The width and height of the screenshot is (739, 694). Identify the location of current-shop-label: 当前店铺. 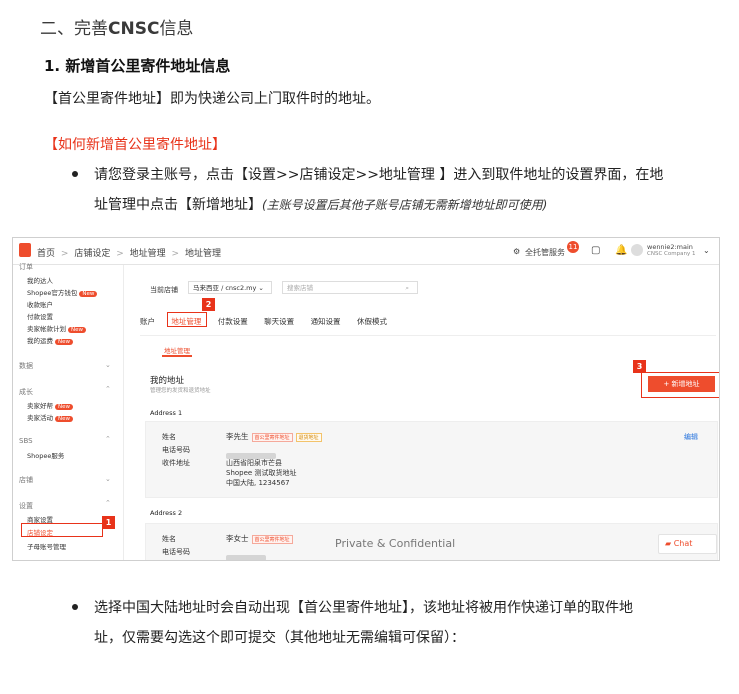
(164, 290).